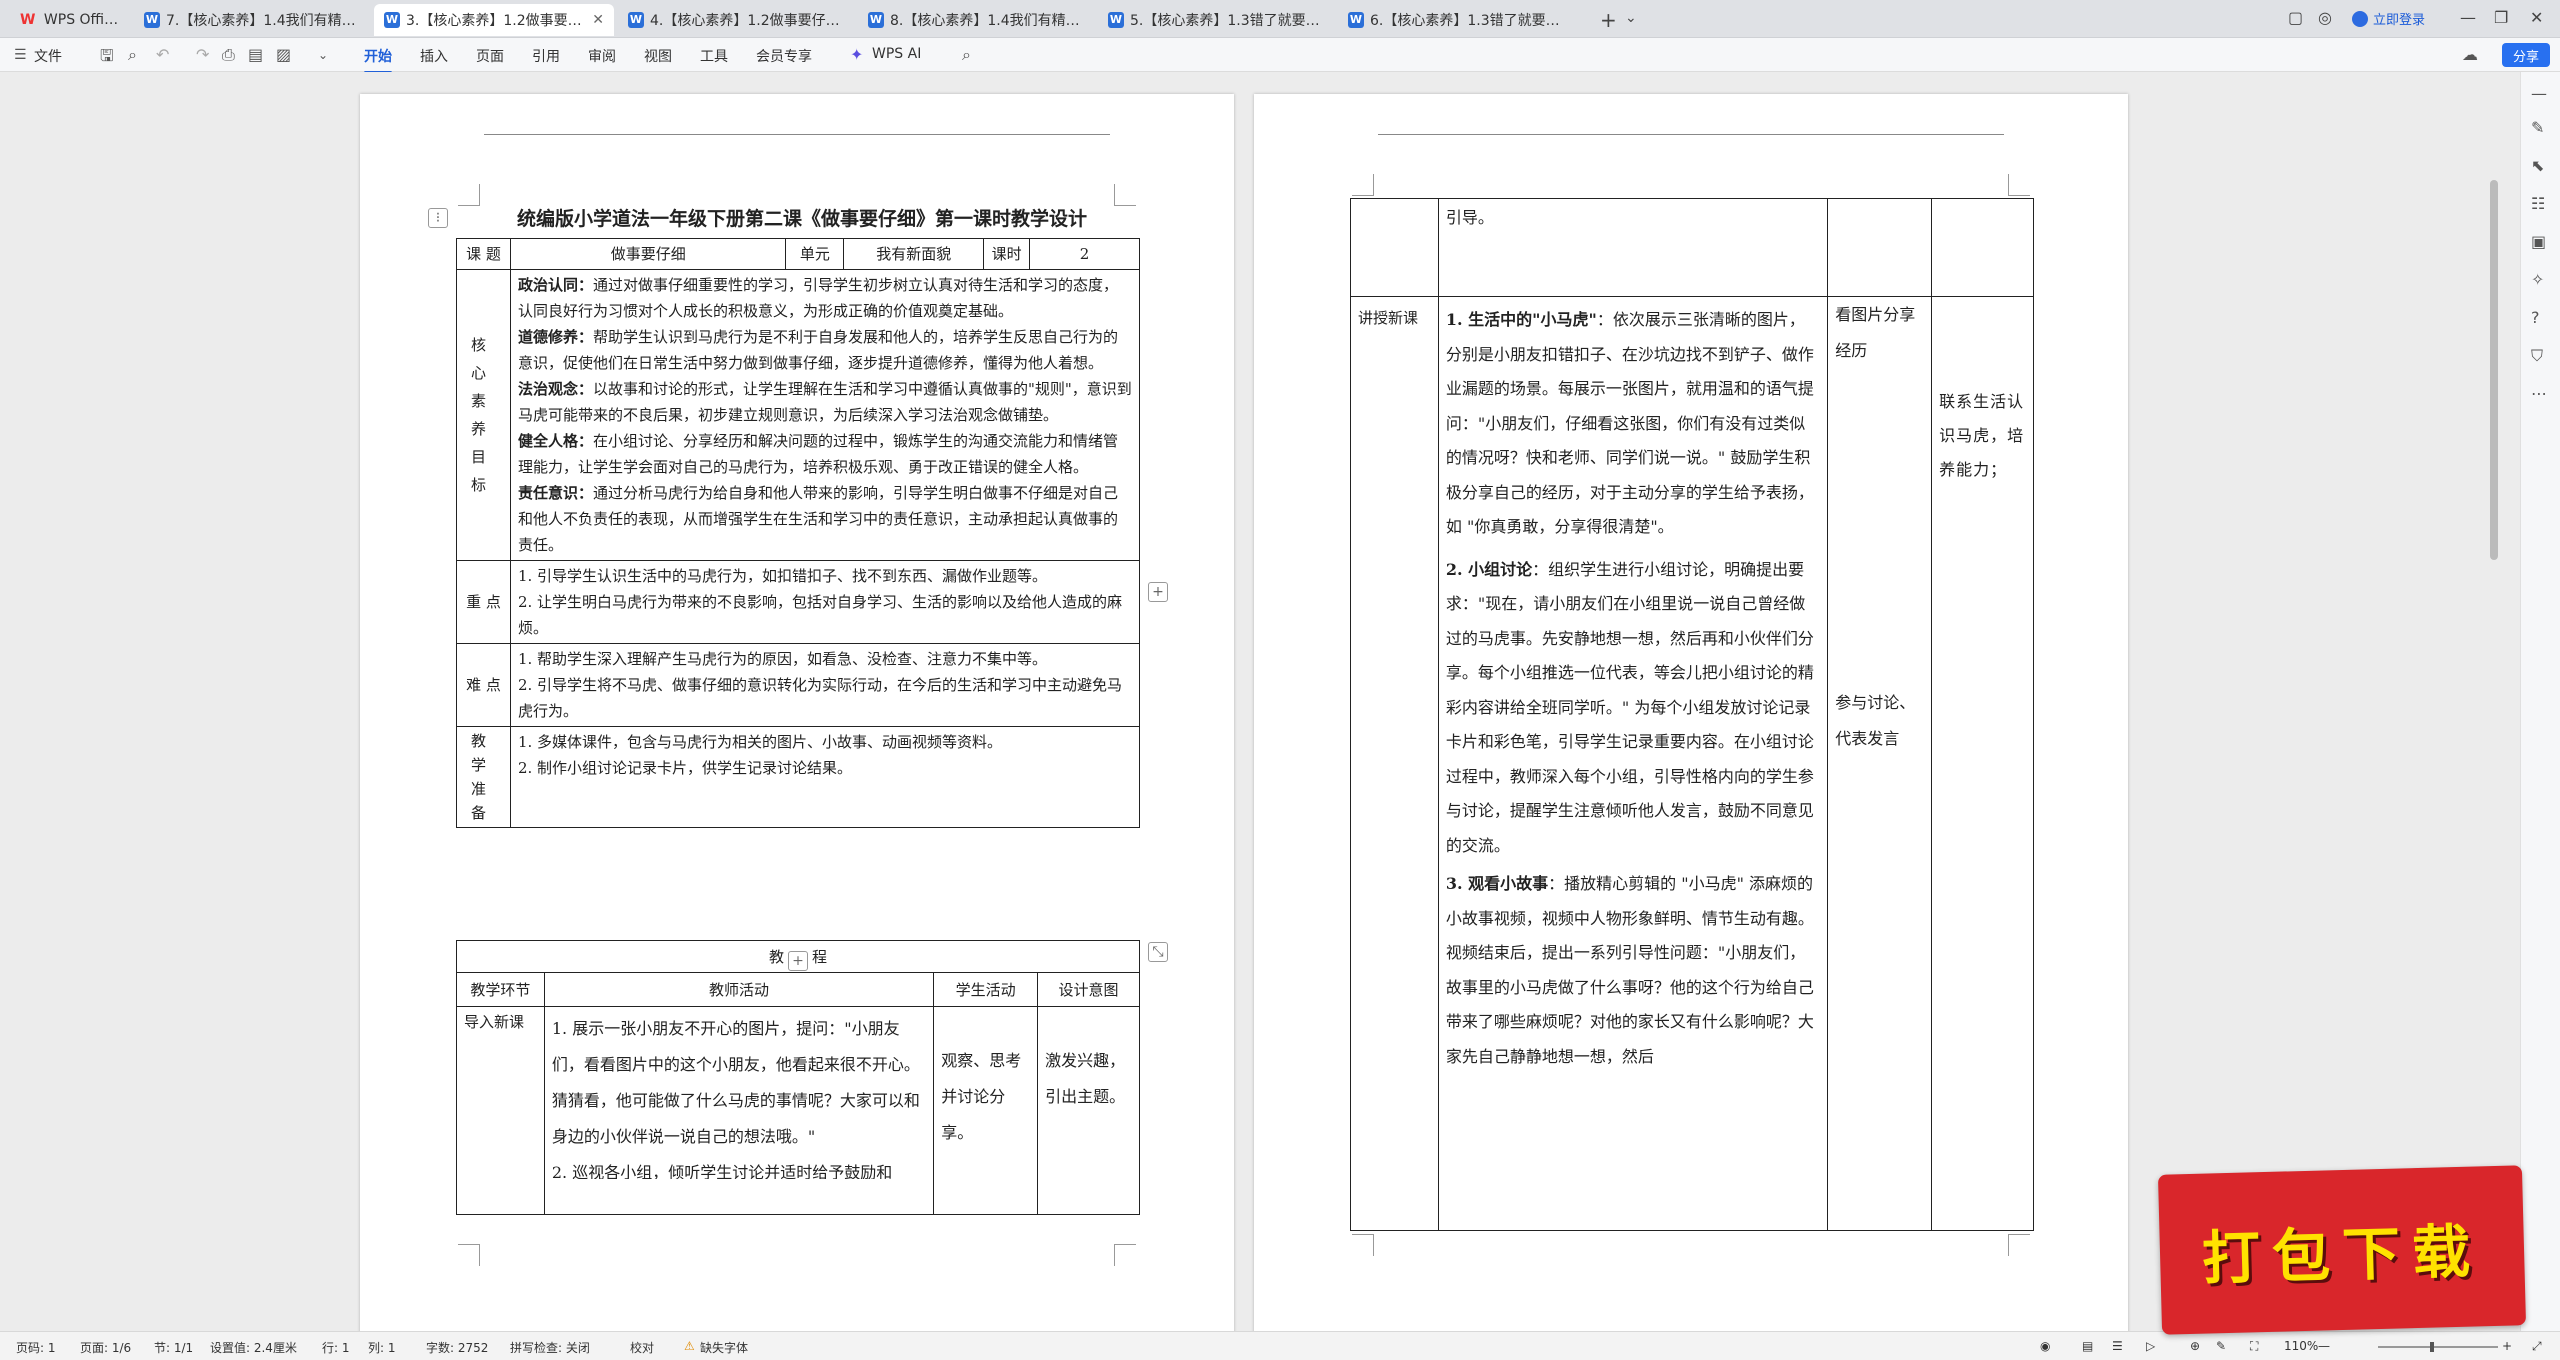  What do you see at coordinates (2537, 356) in the screenshot?
I see `backup-icon: ⛉` at bounding box center [2537, 356].